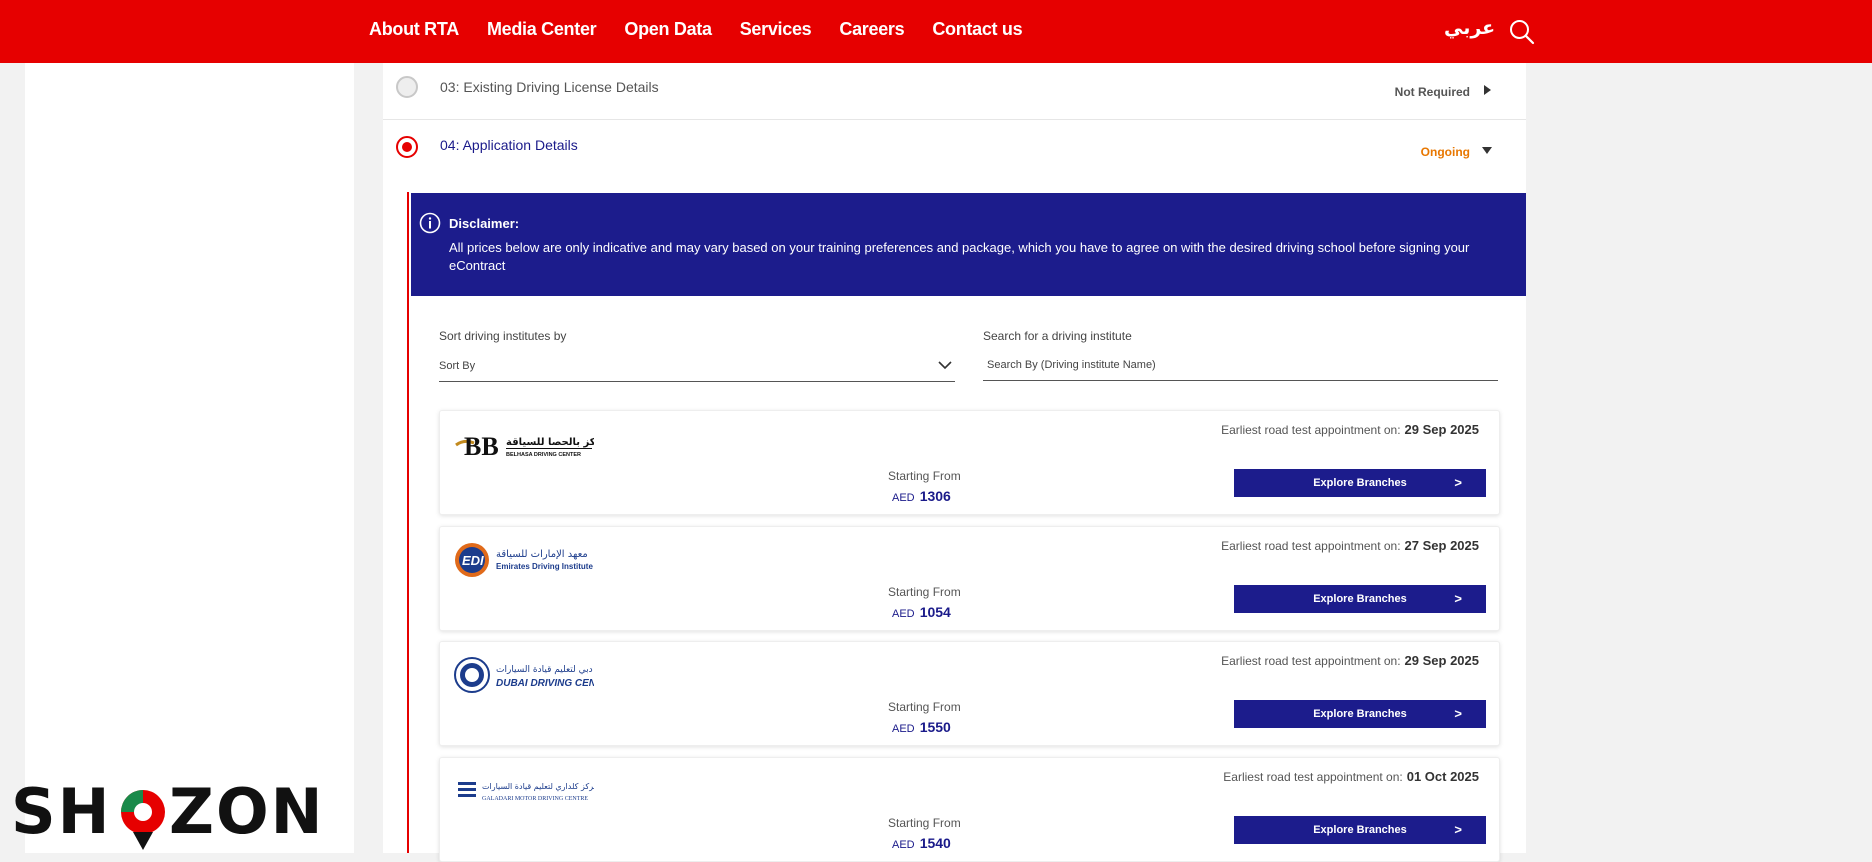 This screenshot has width=1872, height=862. What do you see at coordinates (1432, 92) in the screenshot?
I see `step-status-label: Not Required` at bounding box center [1432, 92].